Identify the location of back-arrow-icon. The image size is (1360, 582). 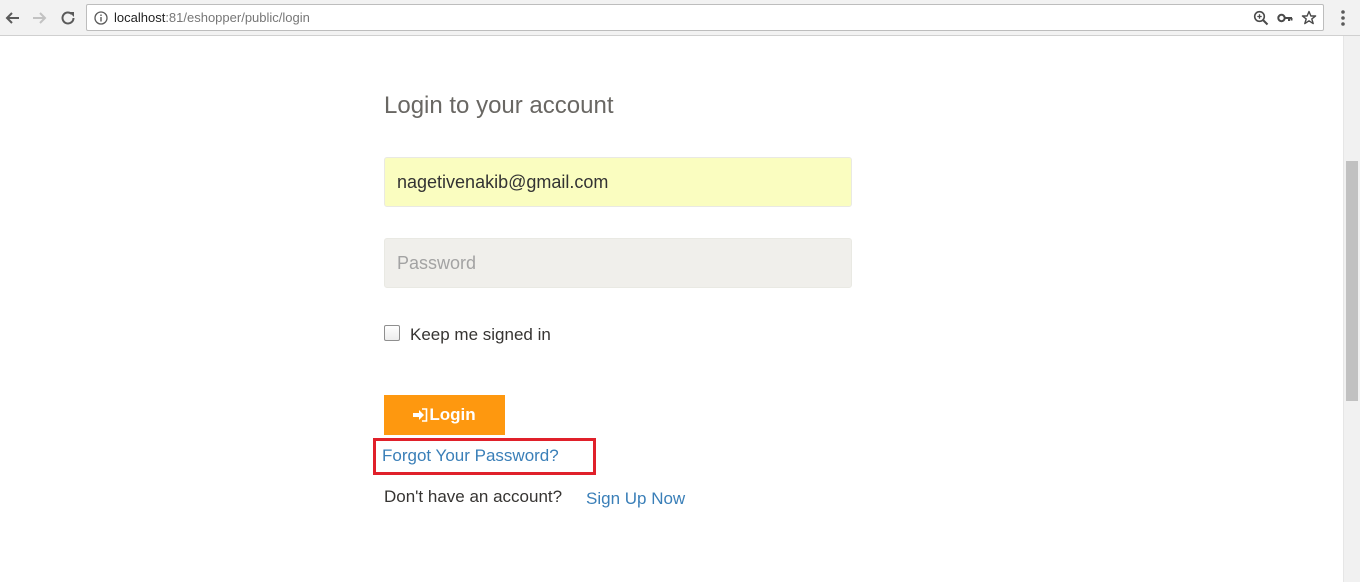
(12, 18).